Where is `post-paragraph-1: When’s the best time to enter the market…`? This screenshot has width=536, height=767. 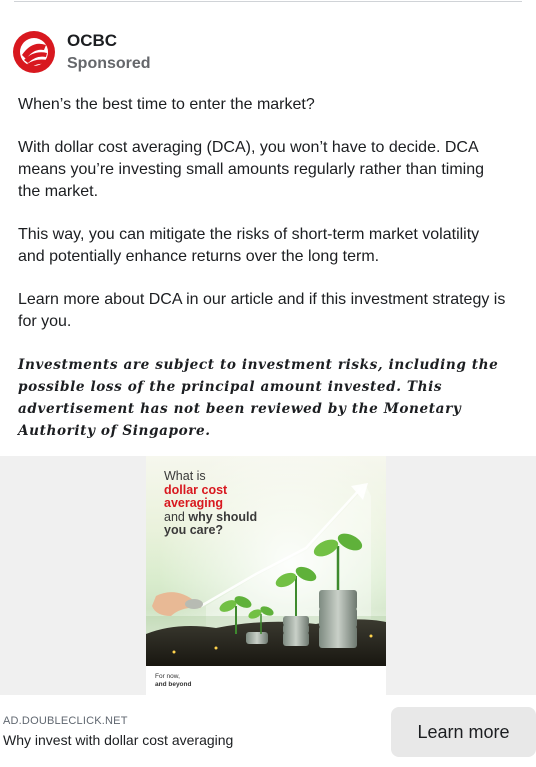 post-paragraph-1: When’s the best time to enter the market… is located at coordinates (166, 104).